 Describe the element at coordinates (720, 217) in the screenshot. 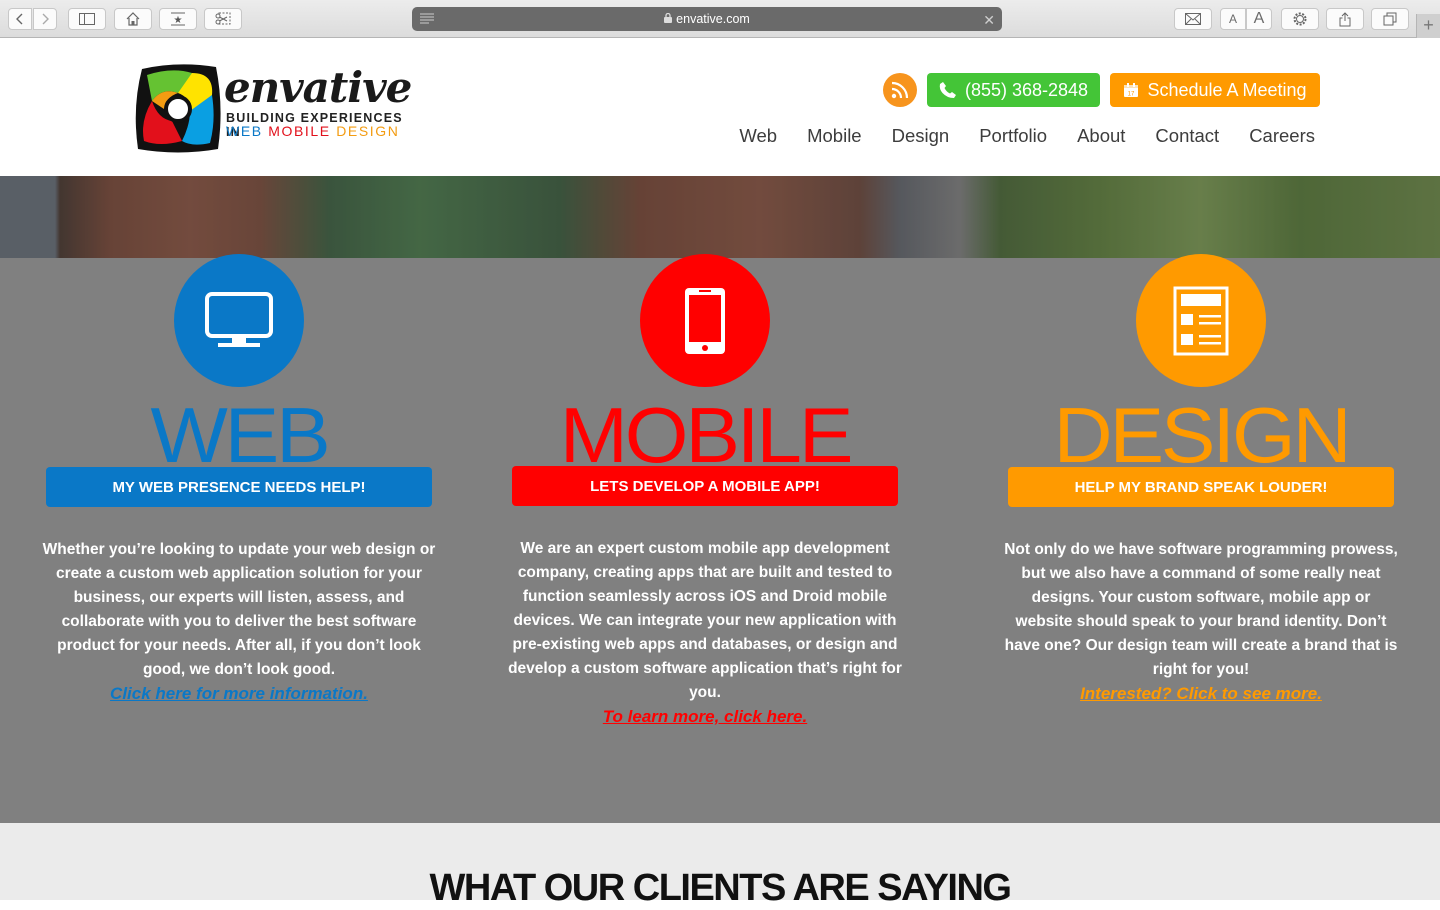

I see `hero-image` at that location.